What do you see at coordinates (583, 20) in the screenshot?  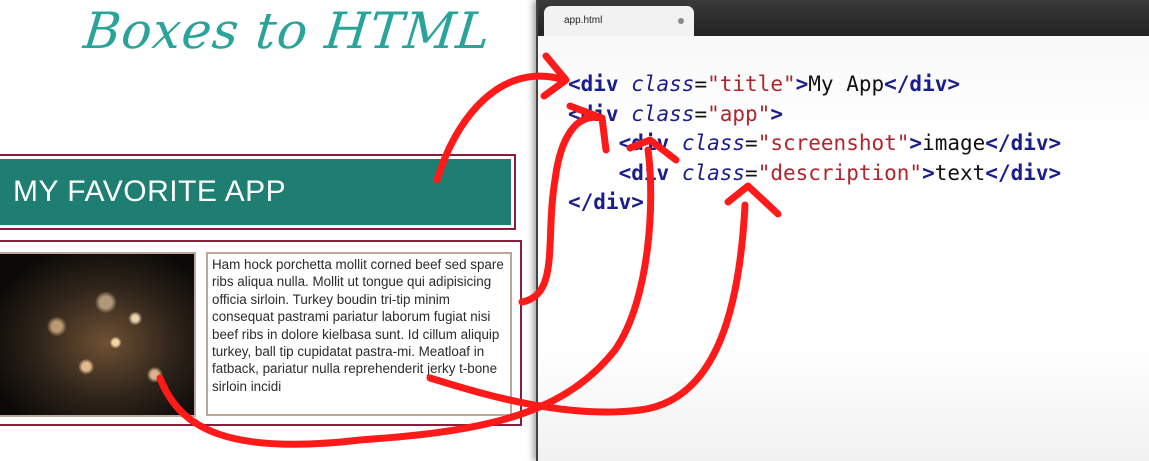 I see `tab-label: app.html` at bounding box center [583, 20].